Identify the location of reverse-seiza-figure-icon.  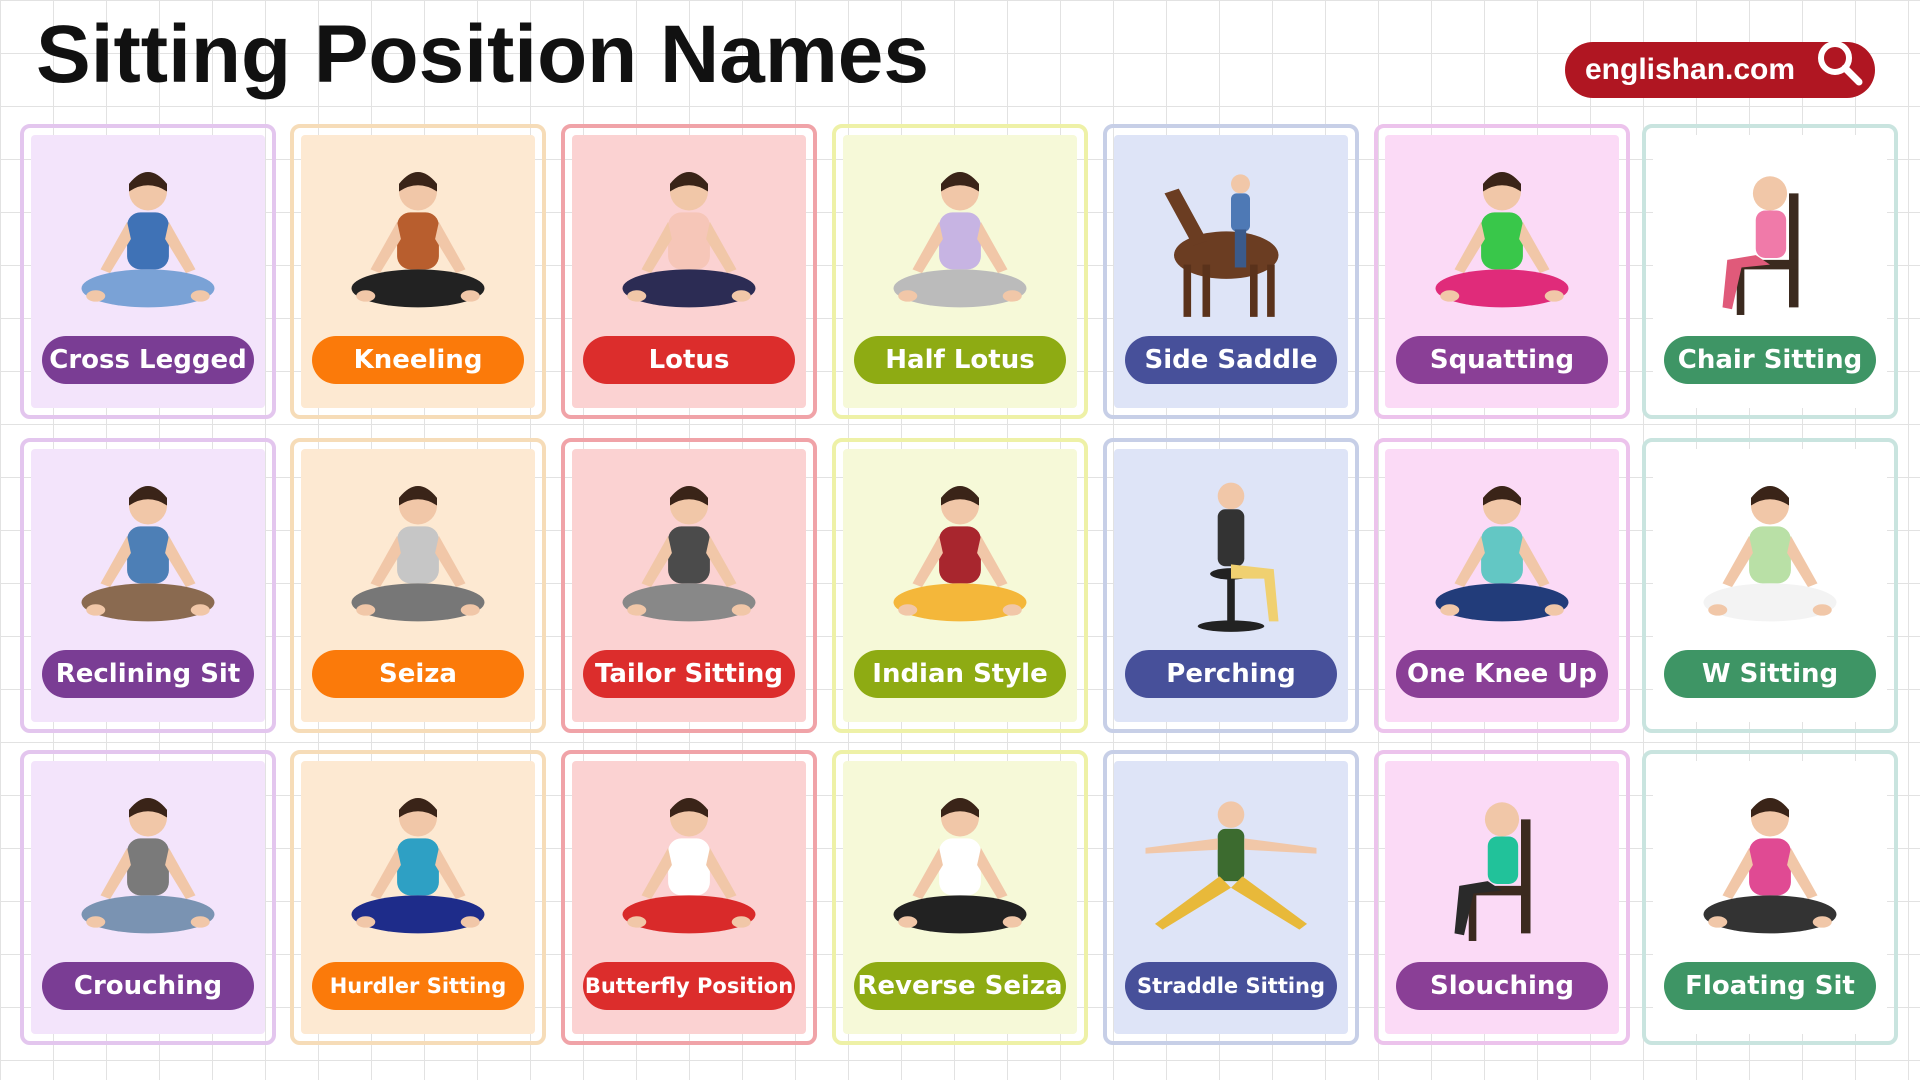
(960, 864).